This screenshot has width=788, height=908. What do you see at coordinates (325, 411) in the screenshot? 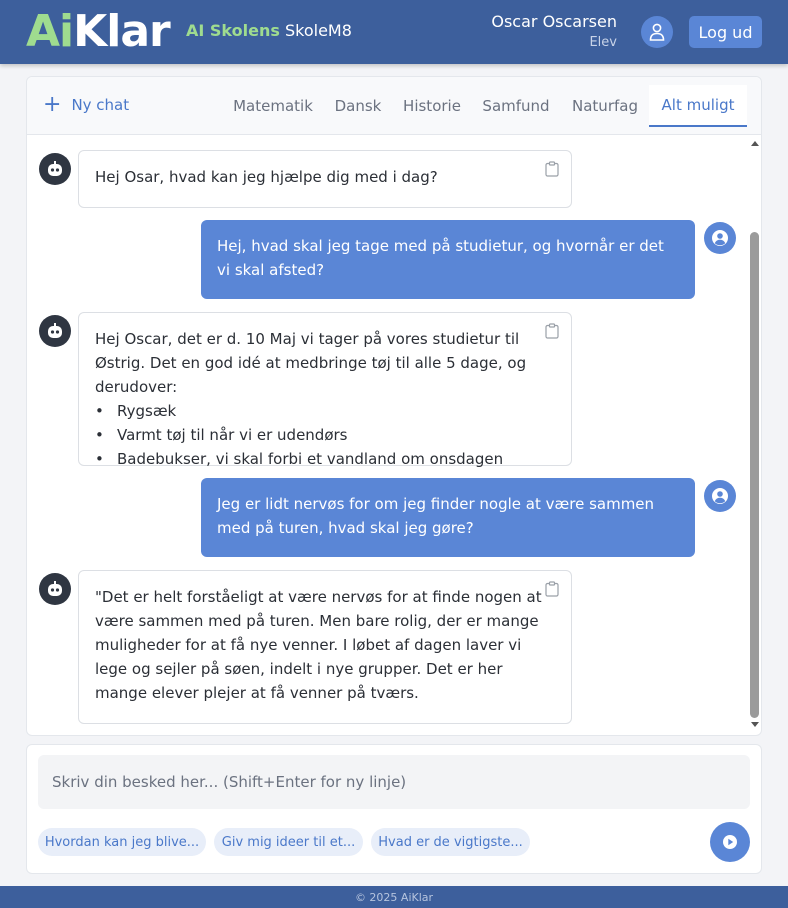
I see `list-item: Rygsæk` at bounding box center [325, 411].